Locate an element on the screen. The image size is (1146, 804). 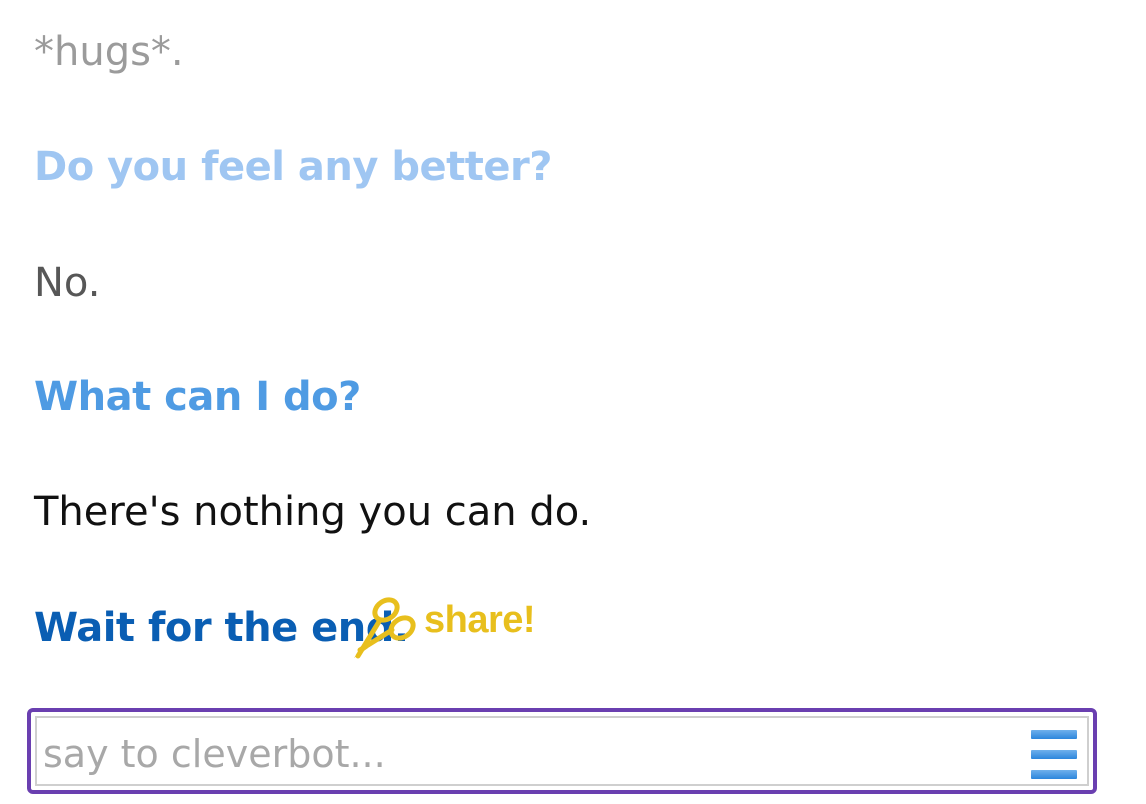
menu-button is located at coordinates (1054, 756).